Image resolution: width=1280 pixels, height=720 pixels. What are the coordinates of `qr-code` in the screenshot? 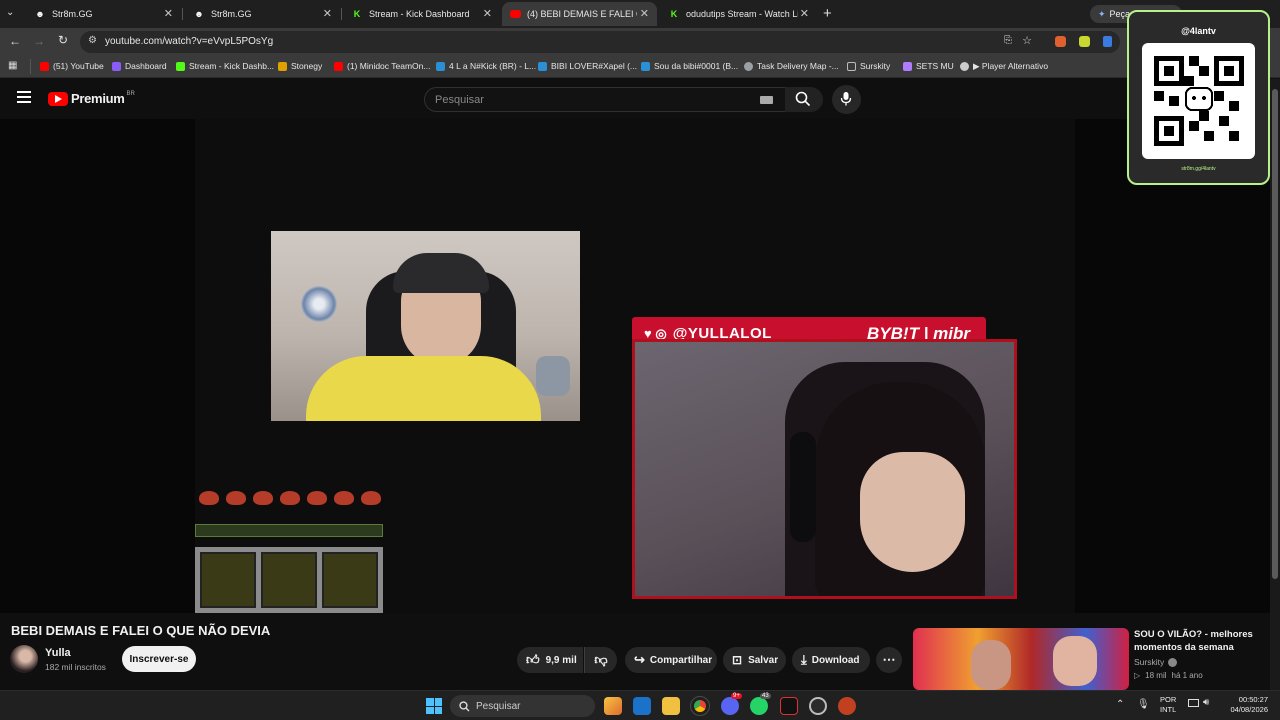 It's located at (1198, 101).